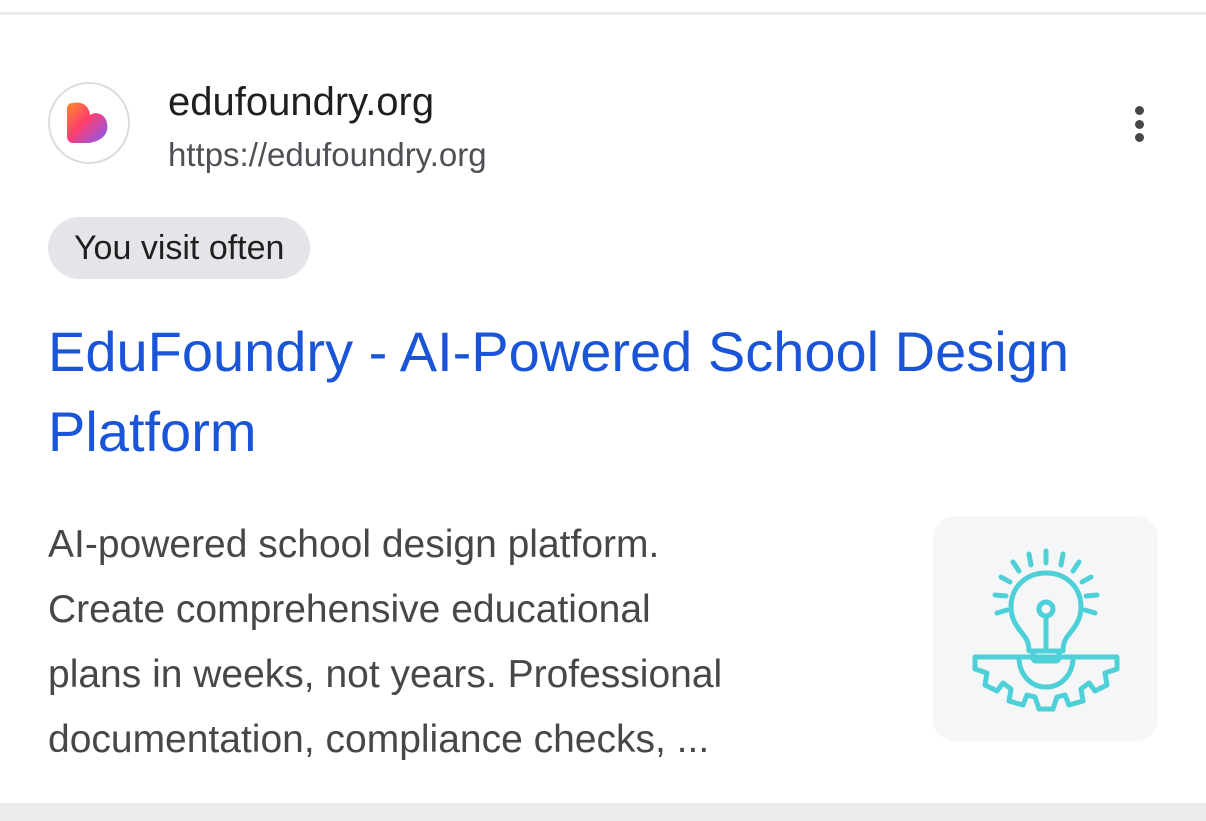  What do you see at coordinates (354, 544) in the screenshot?
I see `snippet-line: AI-powered school design platform.` at bounding box center [354, 544].